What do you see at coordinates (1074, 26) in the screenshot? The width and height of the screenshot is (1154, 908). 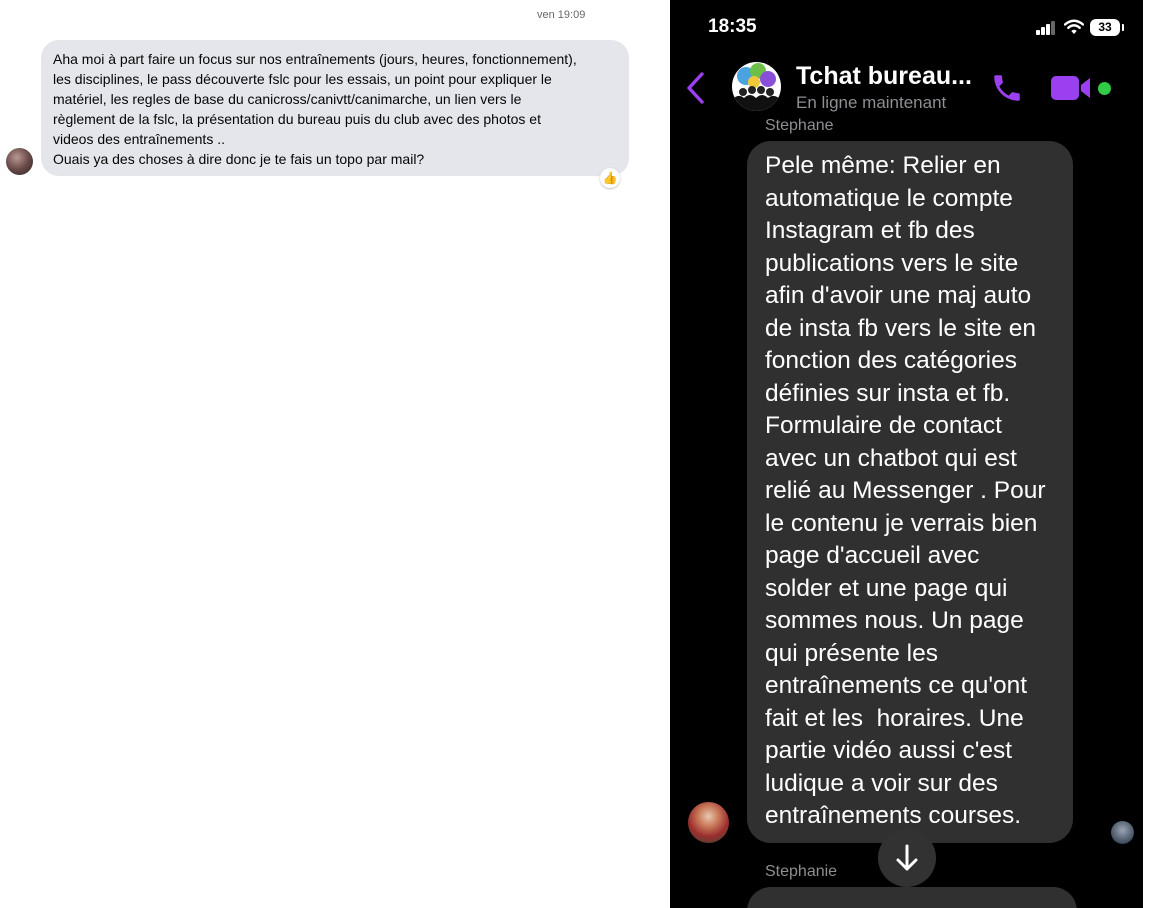 I see `wifi-icon` at bounding box center [1074, 26].